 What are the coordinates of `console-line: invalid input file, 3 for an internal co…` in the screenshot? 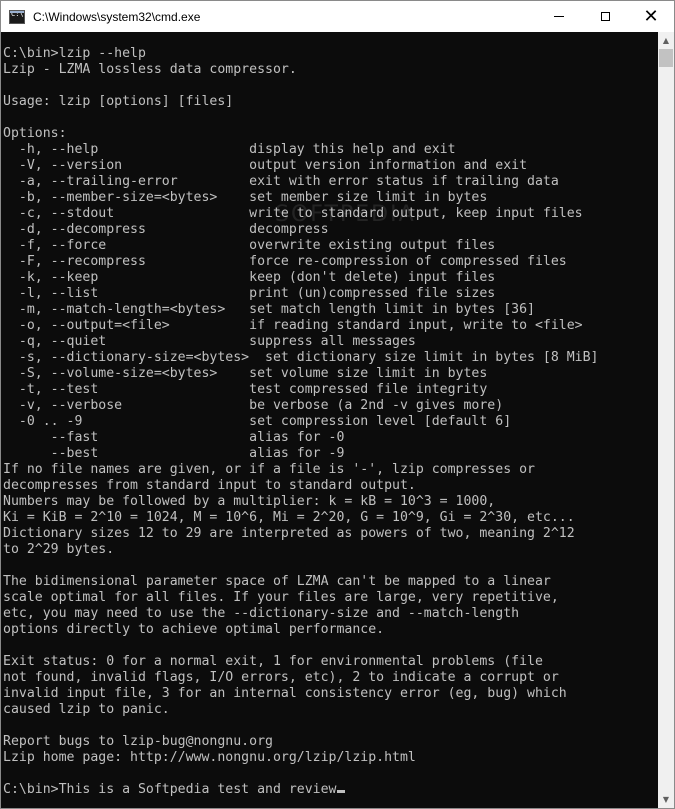 It's located at (285, 693).